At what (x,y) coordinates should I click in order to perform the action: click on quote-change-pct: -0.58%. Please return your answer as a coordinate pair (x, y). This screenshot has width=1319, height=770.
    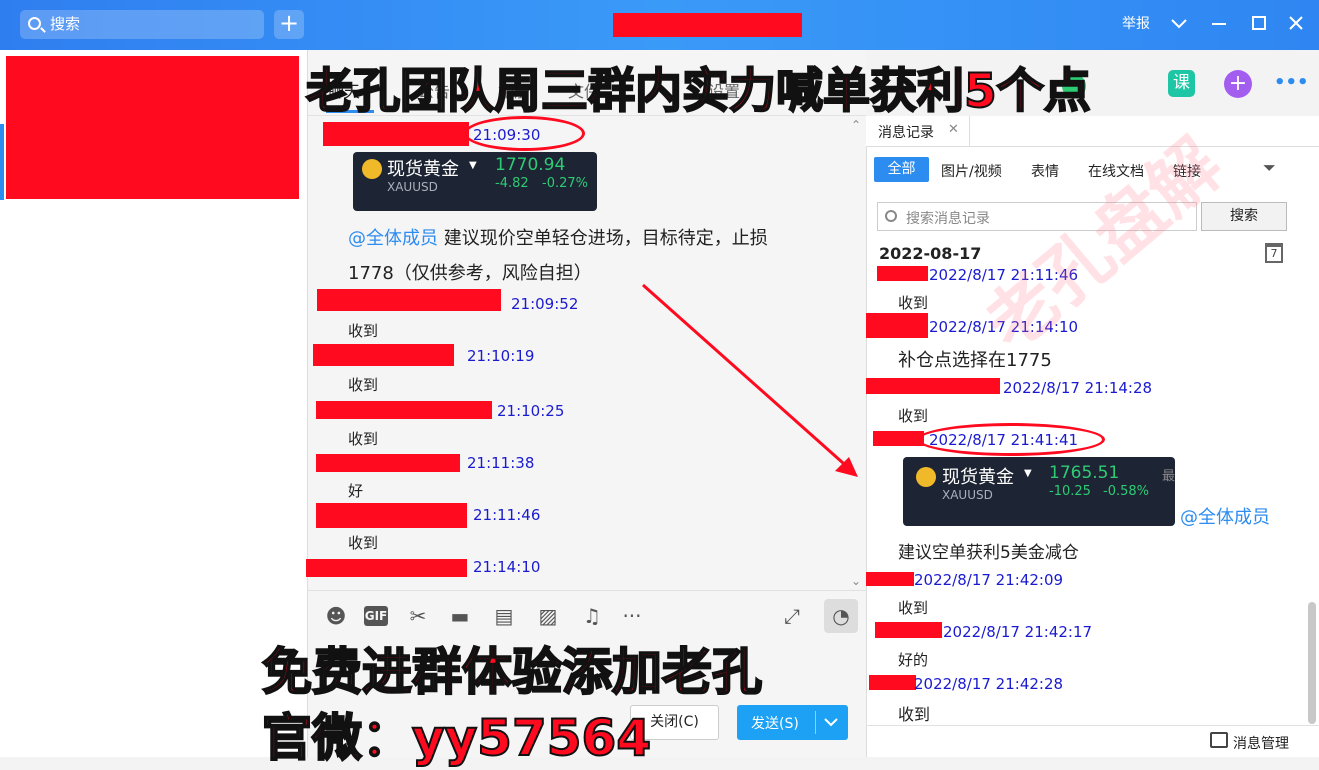
    Looking at the image, I should click on (1126, 491).